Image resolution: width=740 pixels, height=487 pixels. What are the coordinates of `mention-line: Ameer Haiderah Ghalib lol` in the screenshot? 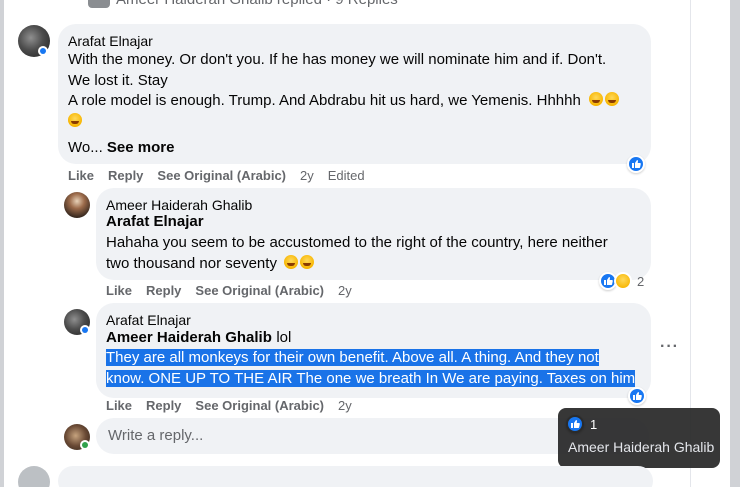 It's located at (198, 338).